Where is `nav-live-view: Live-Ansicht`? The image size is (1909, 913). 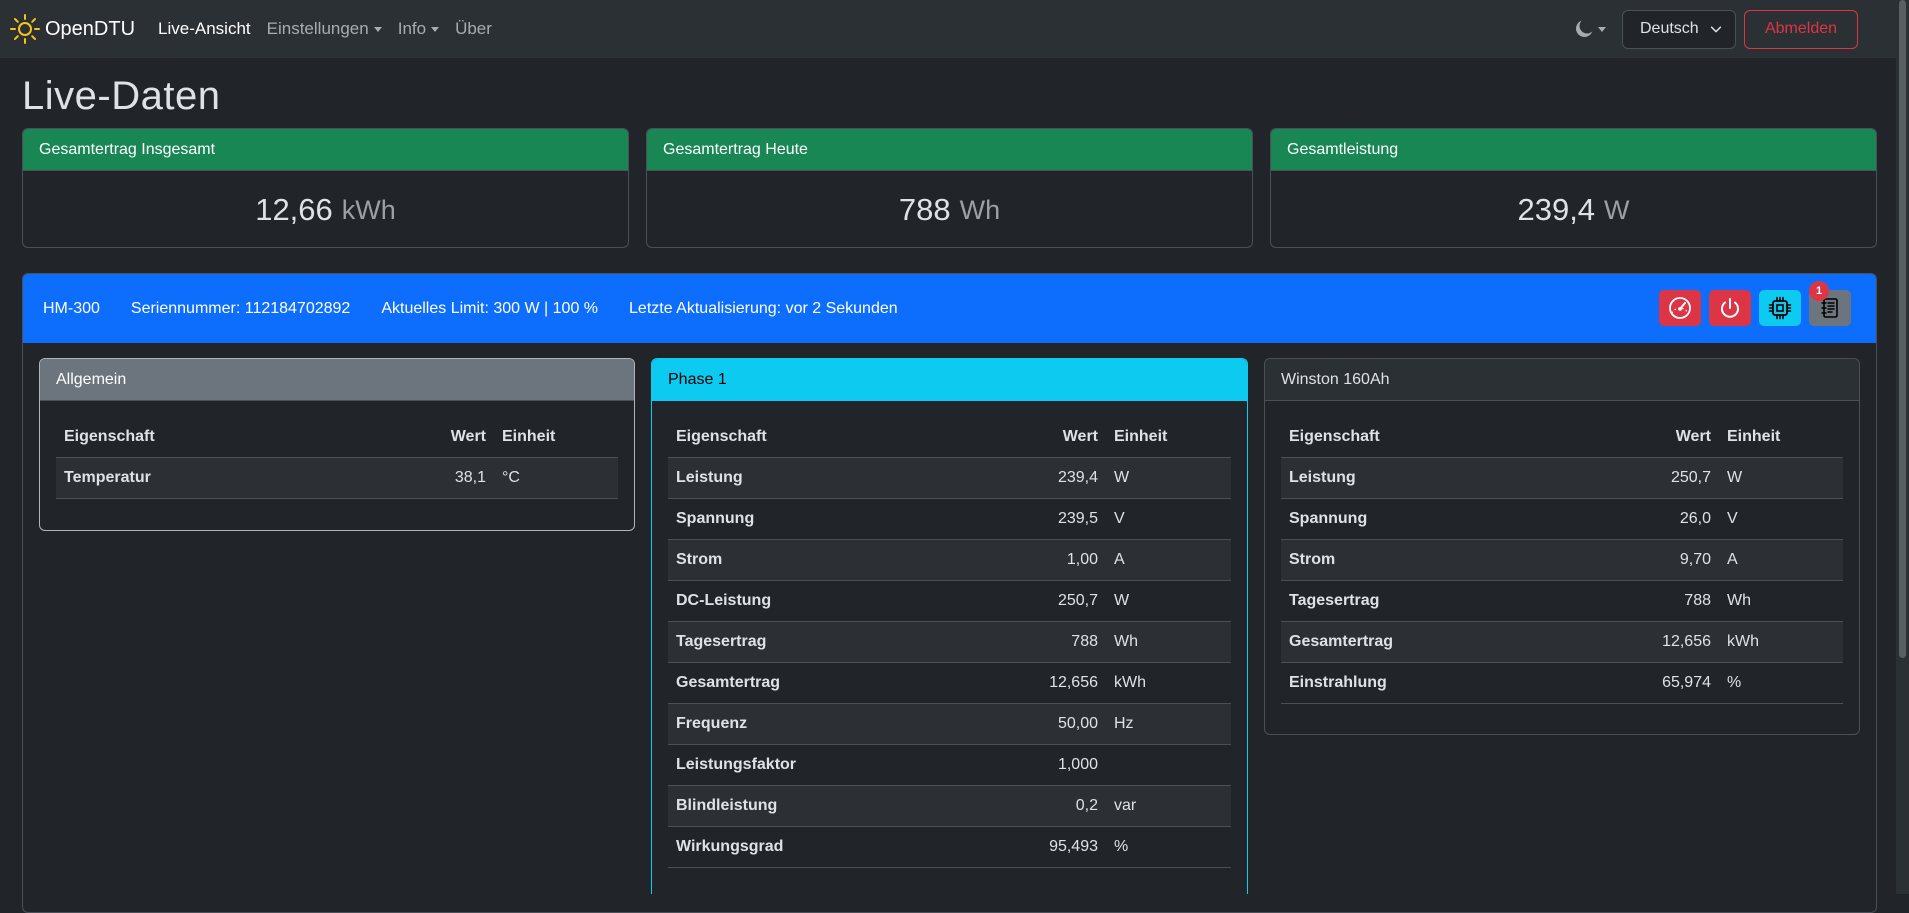 nav-live-view: Live-Ansicht is located at coordinates (204, 29).